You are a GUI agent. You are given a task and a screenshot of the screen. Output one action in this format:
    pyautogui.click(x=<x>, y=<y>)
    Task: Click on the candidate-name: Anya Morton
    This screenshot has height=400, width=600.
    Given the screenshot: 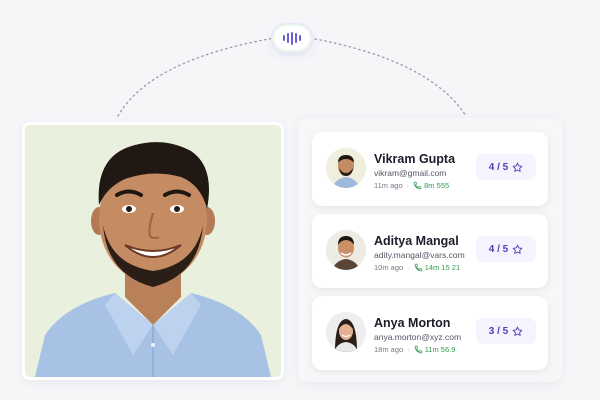 What is the action you would take?
    pyautogui.click(x=412, y=323)
    